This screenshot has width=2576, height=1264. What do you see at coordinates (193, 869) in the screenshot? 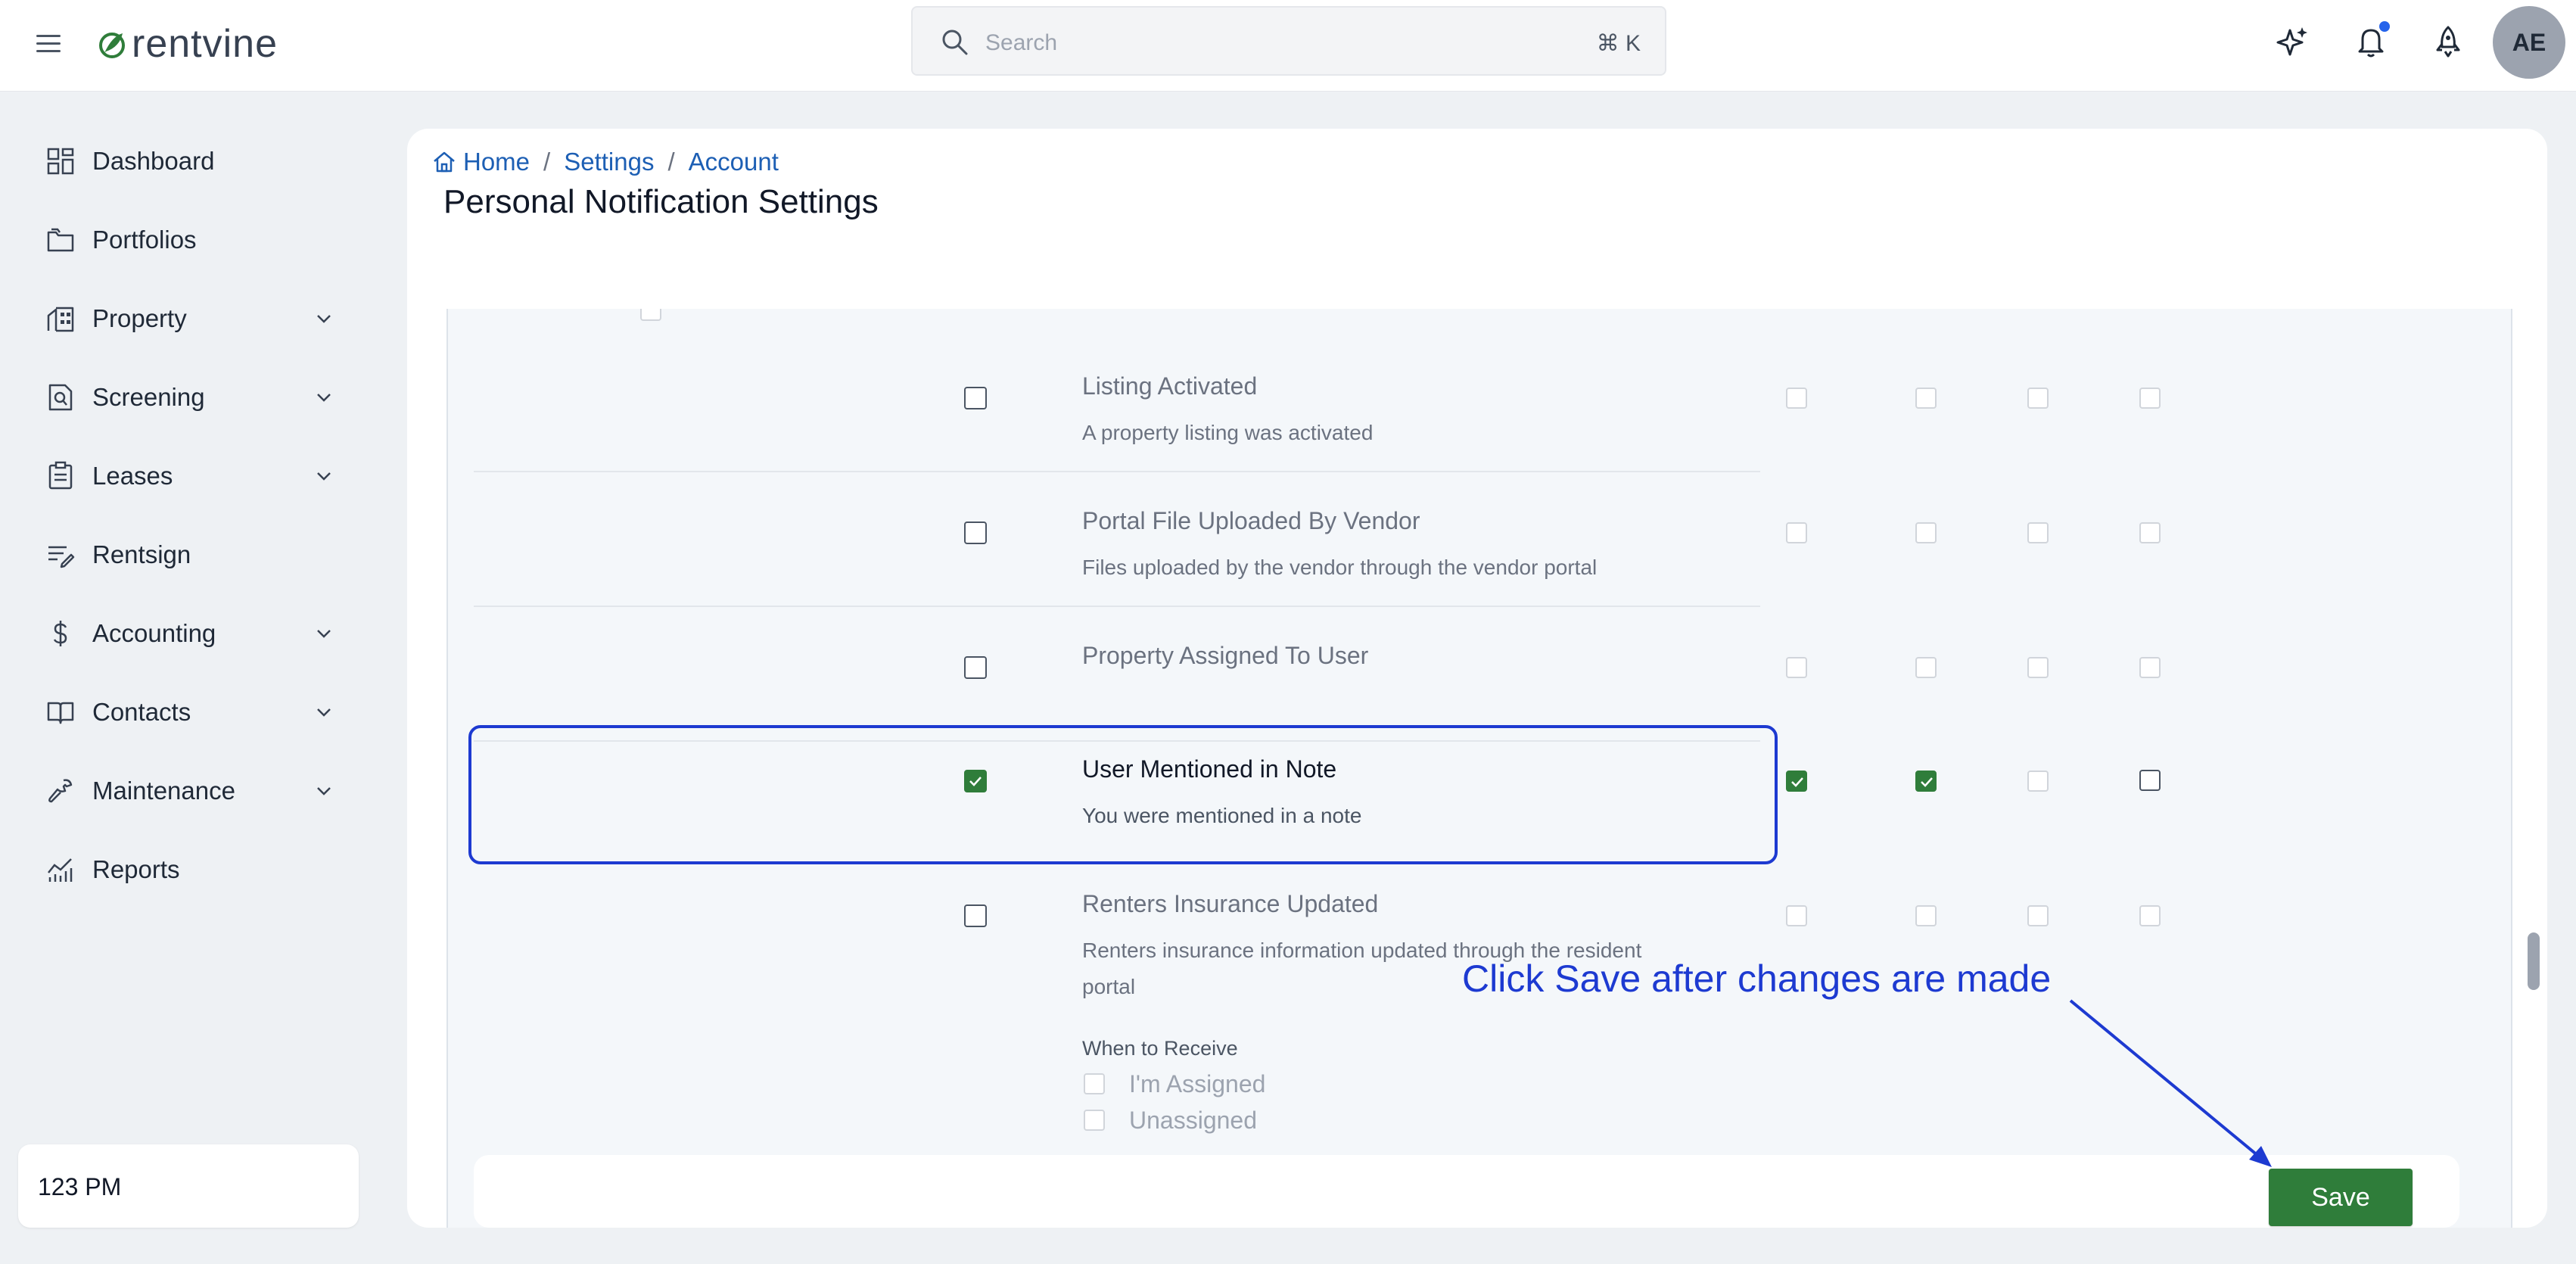
I see `sidebar-item-reports: Reports` at bounding box center [193, 869].